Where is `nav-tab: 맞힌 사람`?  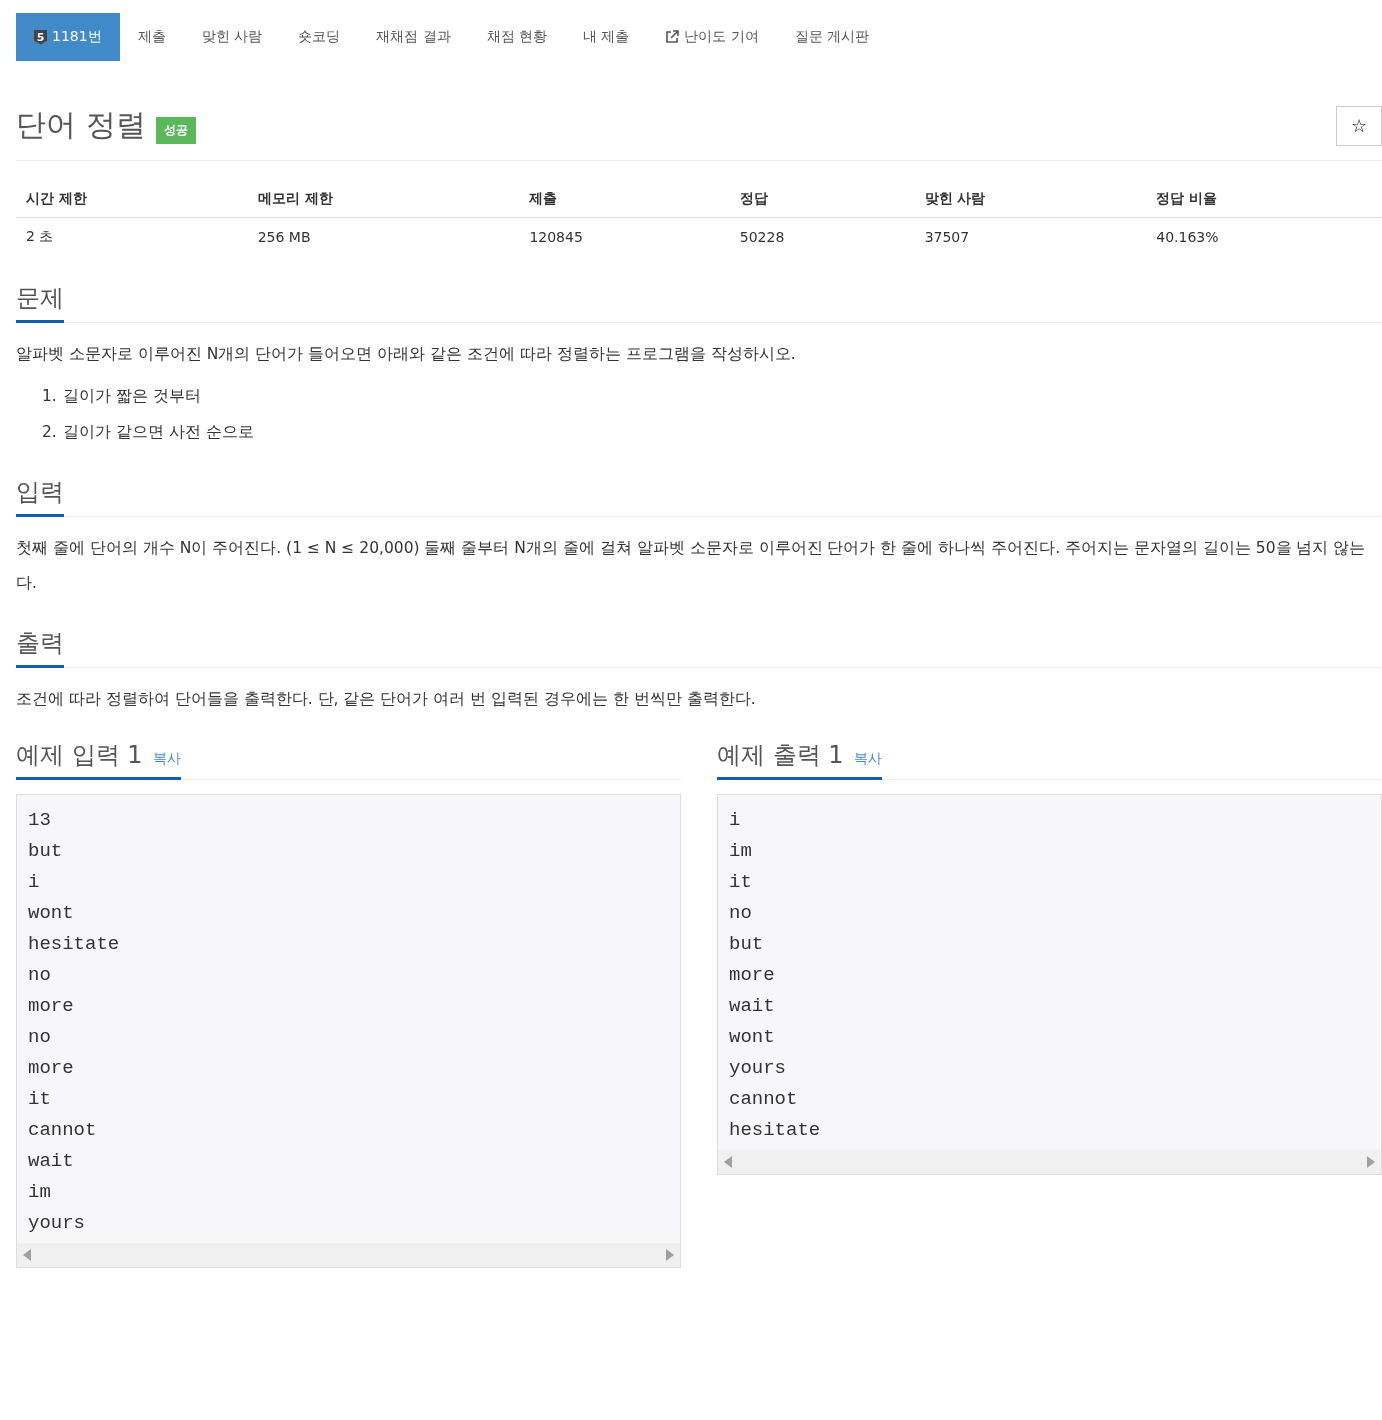
nav-tab: 맞힌 사람 is located at coordinates (232, 37).